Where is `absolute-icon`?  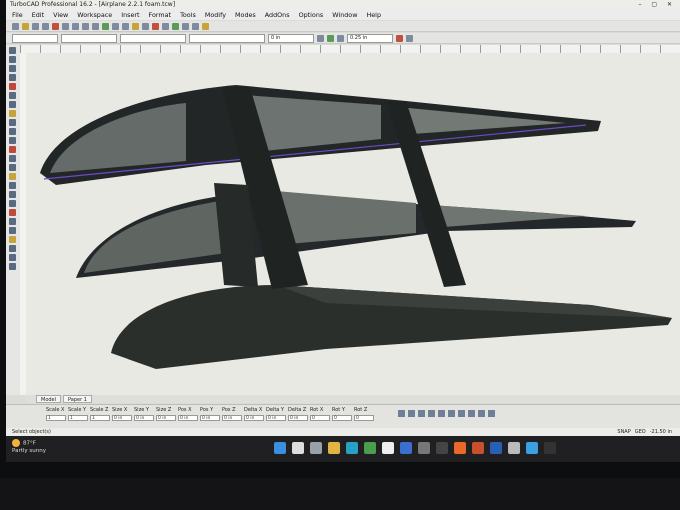
absolute-icon is located at coordinates (451, 413).